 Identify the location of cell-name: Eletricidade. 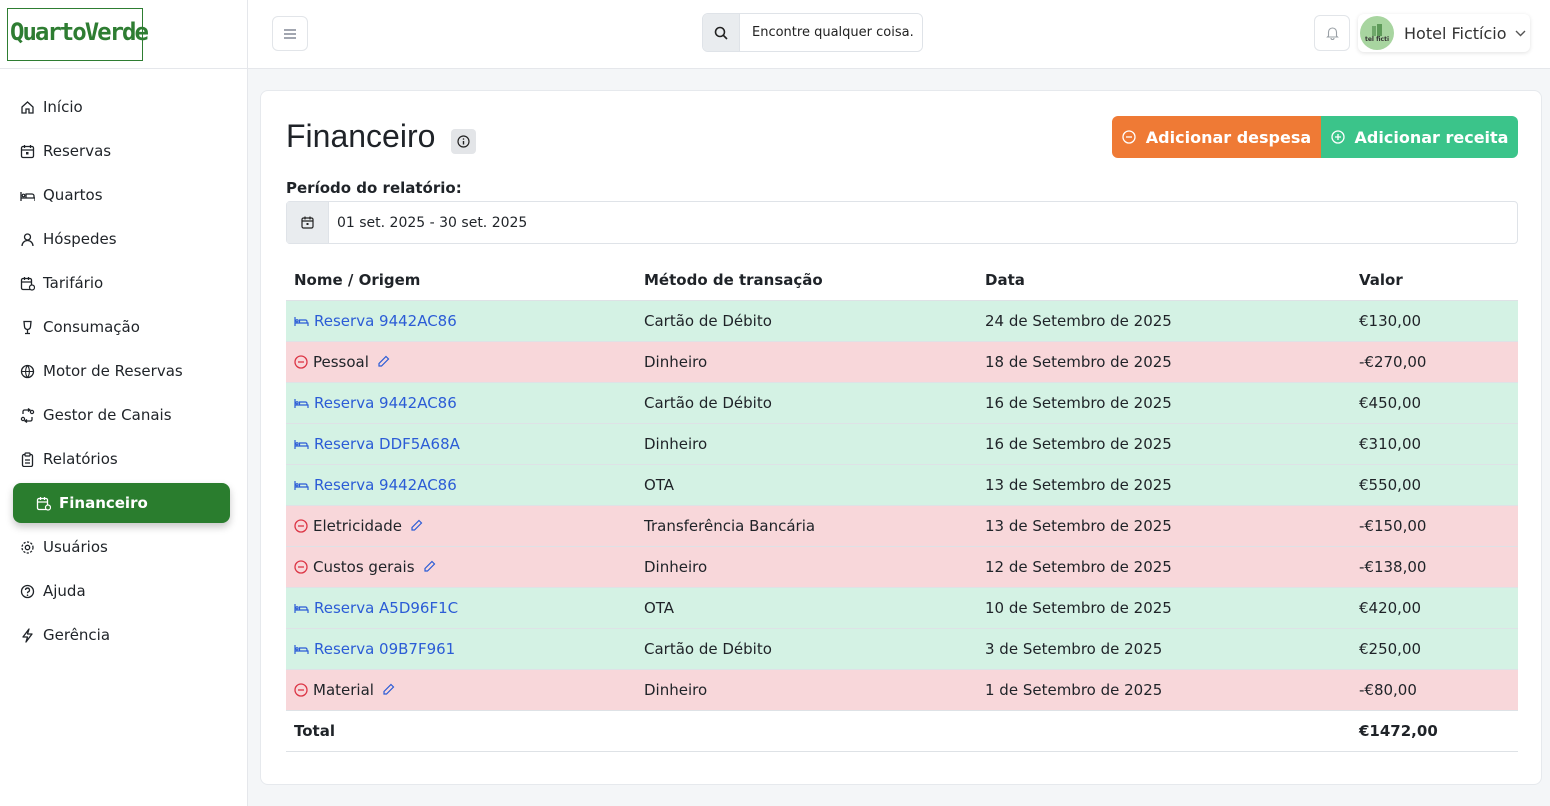
(461, 526).